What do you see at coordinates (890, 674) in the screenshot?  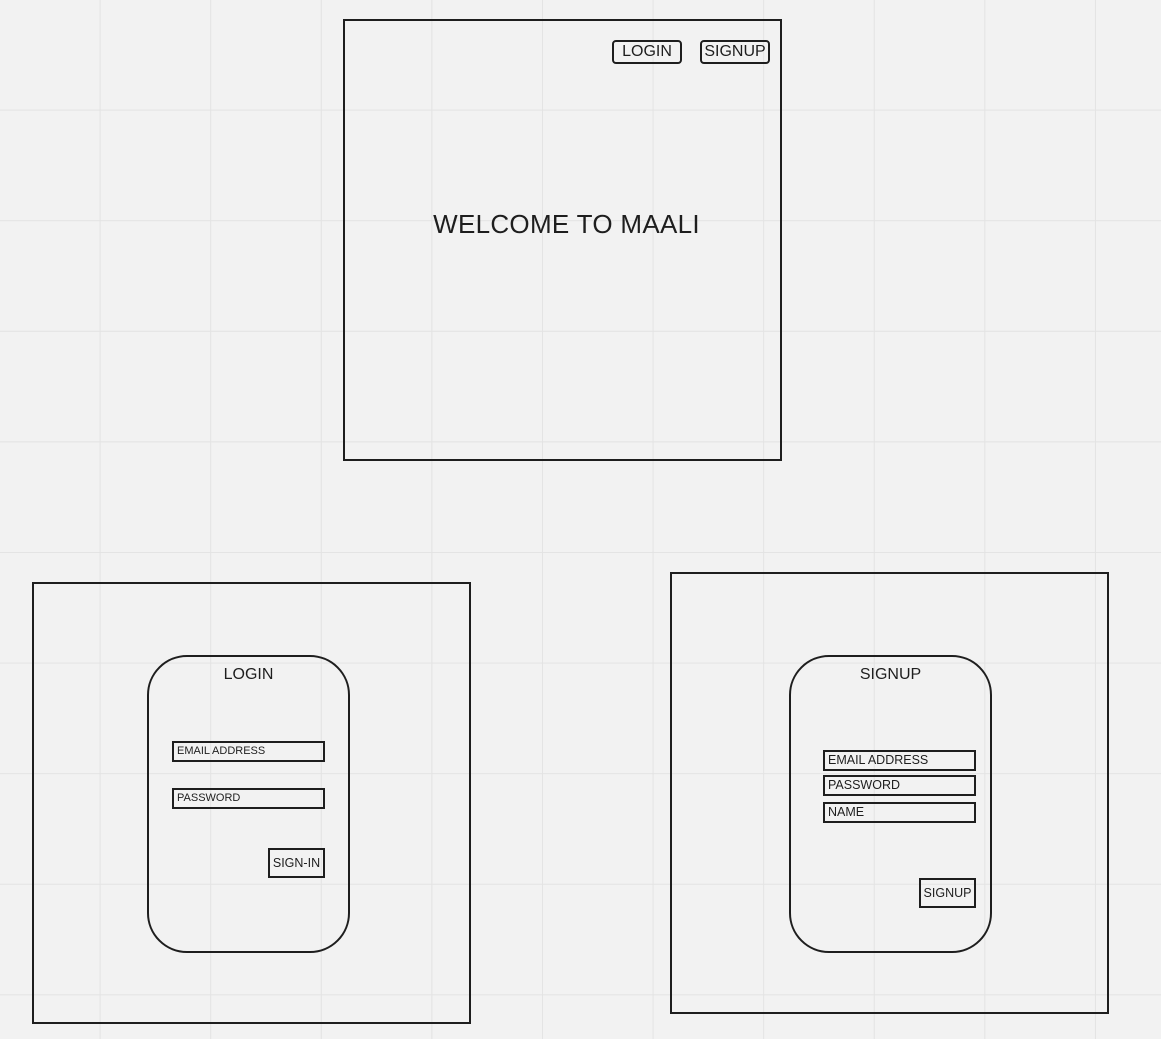 I see `signup-title: SIGNUP` at bounding box center [890, 674].